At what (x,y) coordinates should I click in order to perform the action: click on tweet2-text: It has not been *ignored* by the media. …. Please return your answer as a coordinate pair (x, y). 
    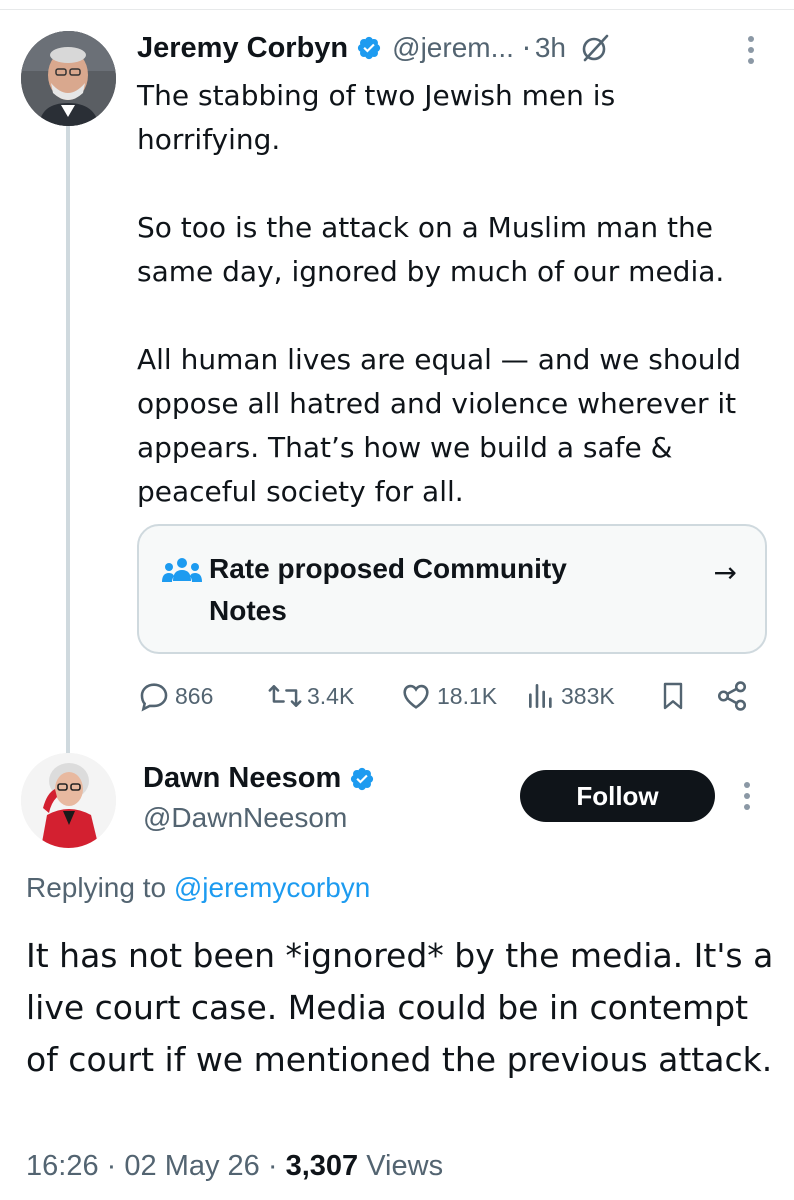
    Looking at the image, I should click on (400, 1007).